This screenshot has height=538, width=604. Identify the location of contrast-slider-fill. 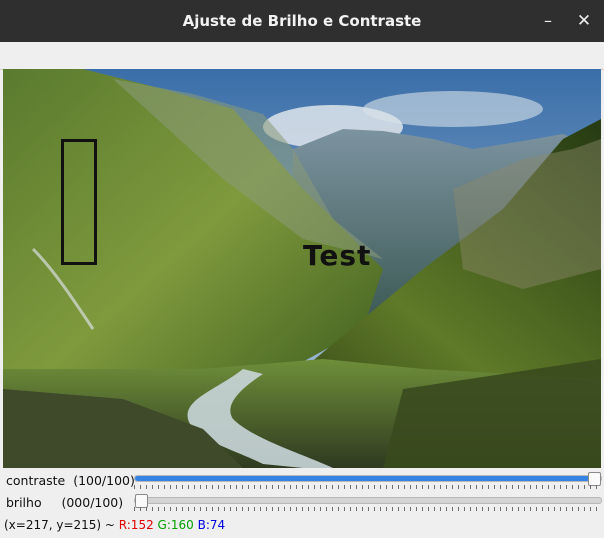
(368, 478).